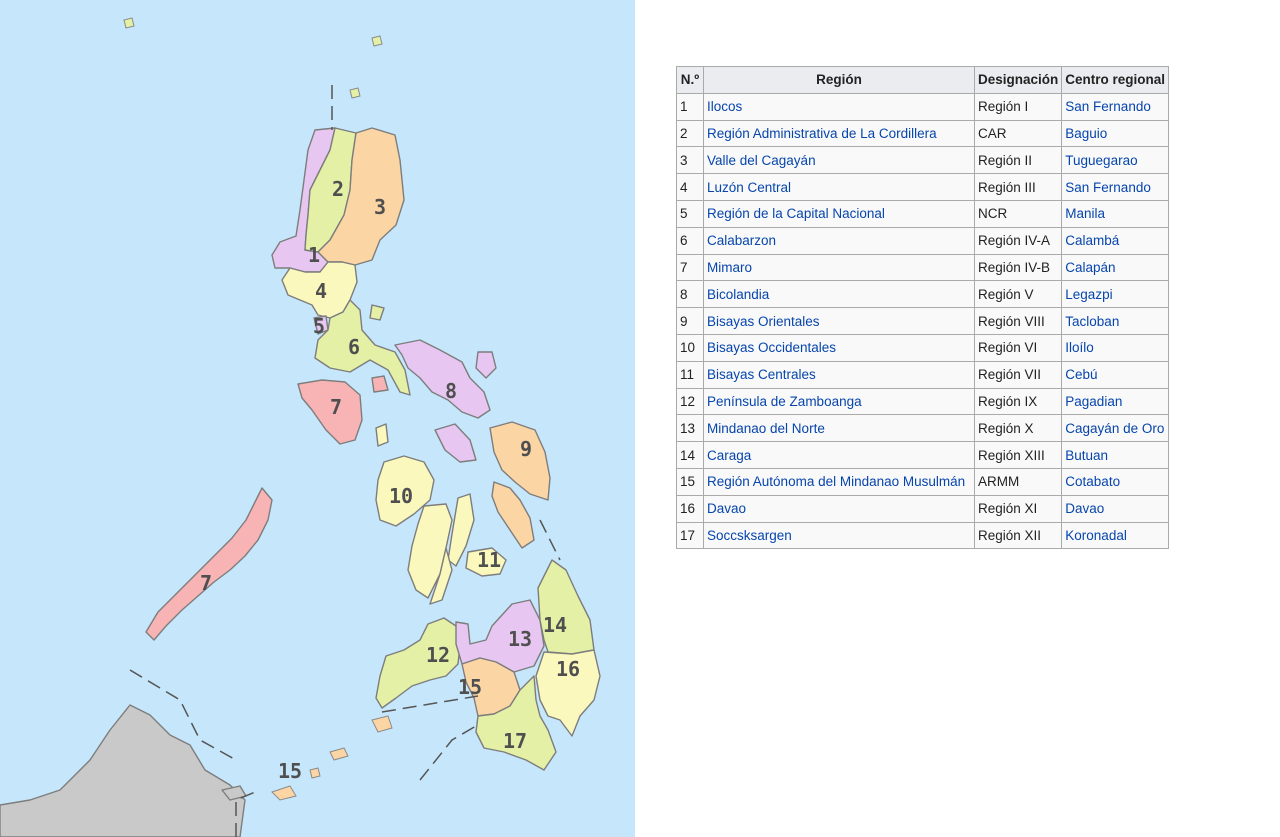 The height and width of the screenshot is (837, 1280). I want to click on row-region-cell: Región de la Capital Nacional, so click(839, 213).